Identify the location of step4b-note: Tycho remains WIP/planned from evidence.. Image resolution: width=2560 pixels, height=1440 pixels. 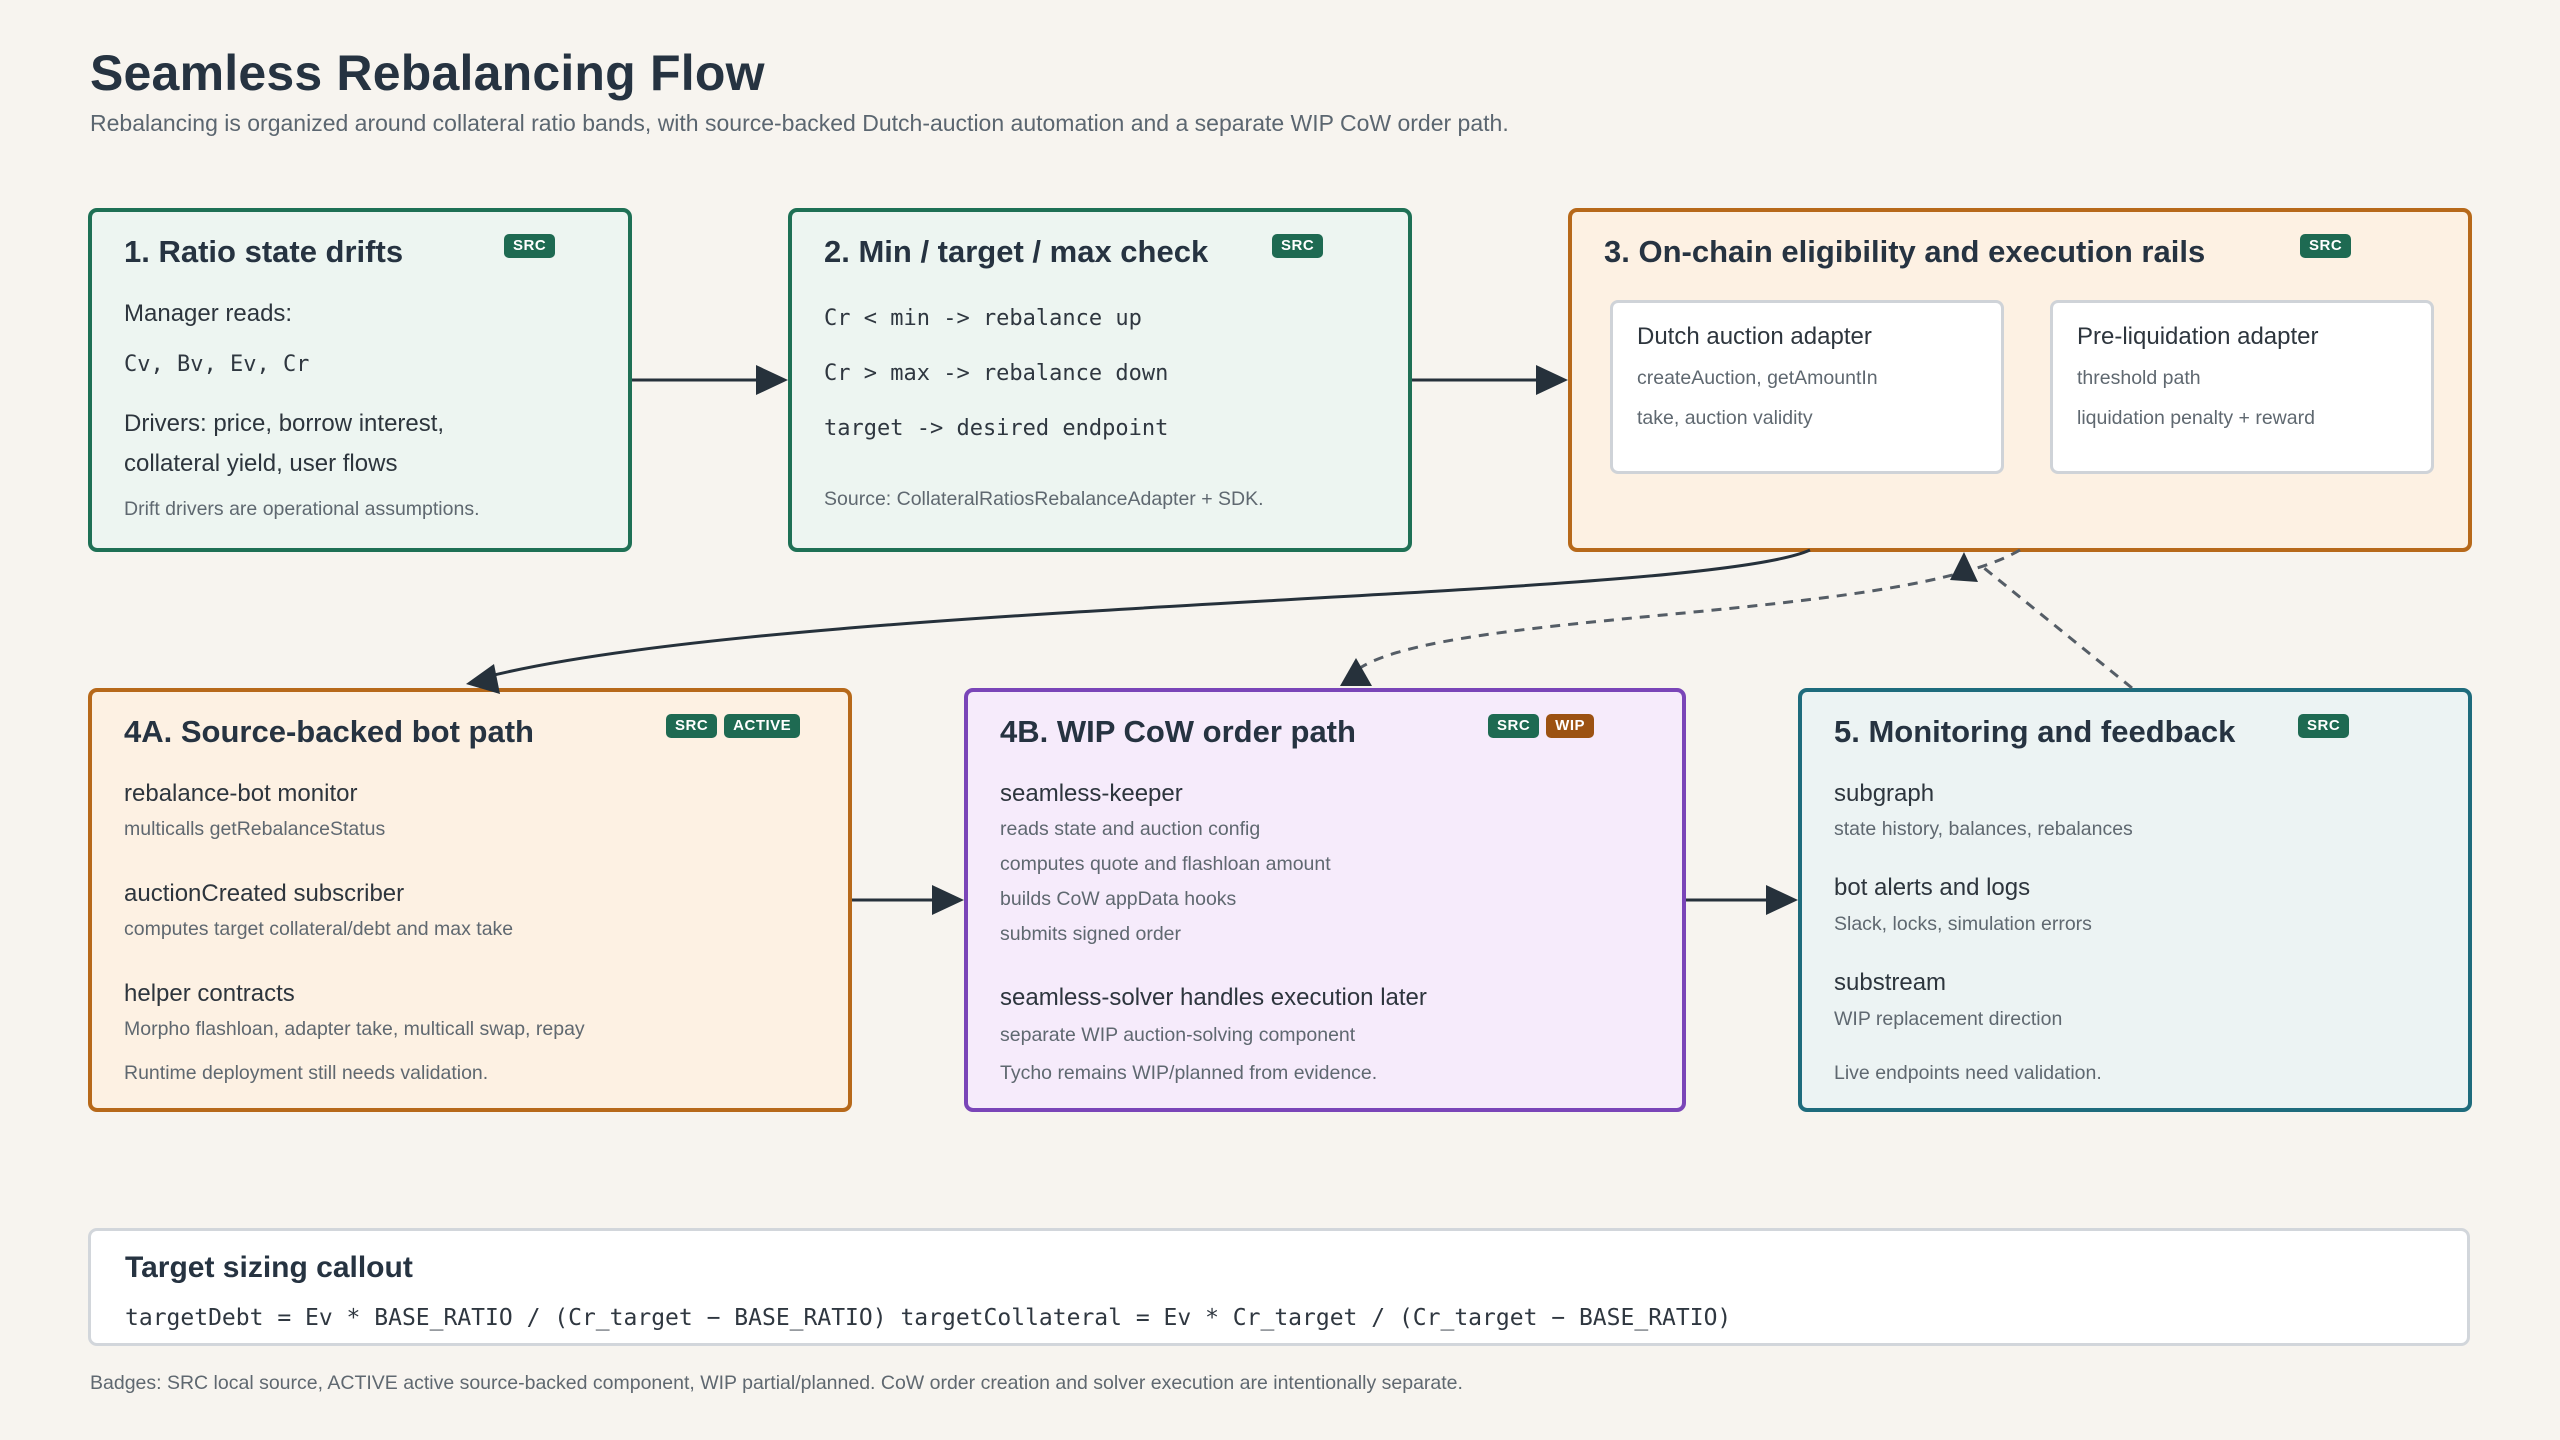
(1189, 1073).